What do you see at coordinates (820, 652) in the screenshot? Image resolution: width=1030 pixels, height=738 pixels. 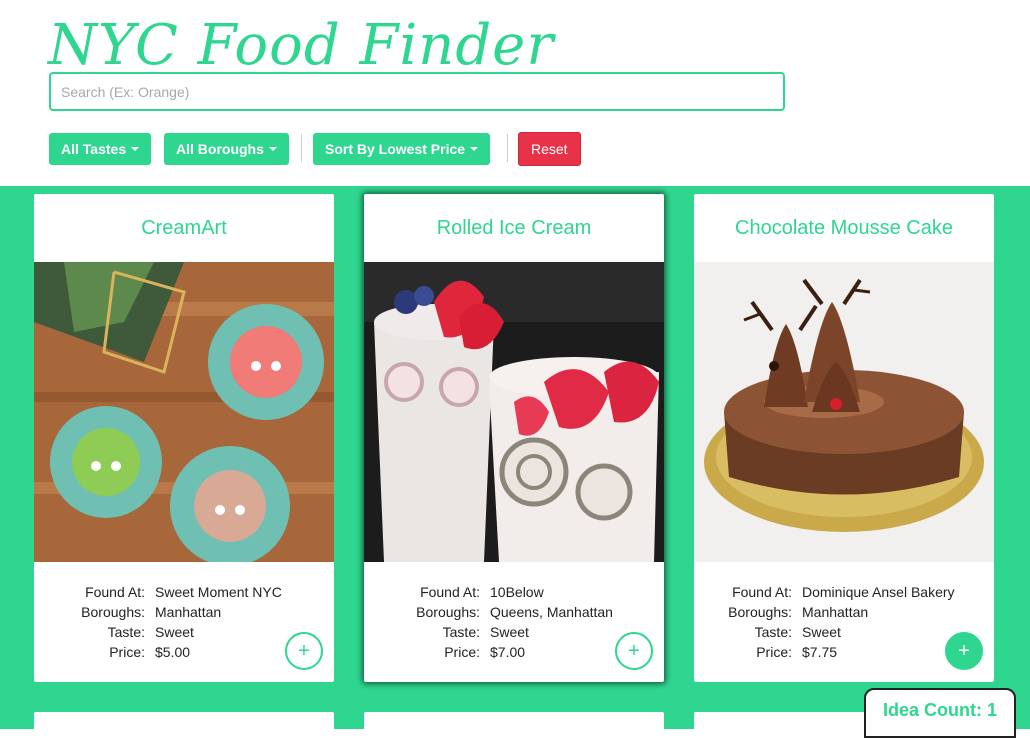 I see `price-value: $7.75` at bounding box center [820, 652].